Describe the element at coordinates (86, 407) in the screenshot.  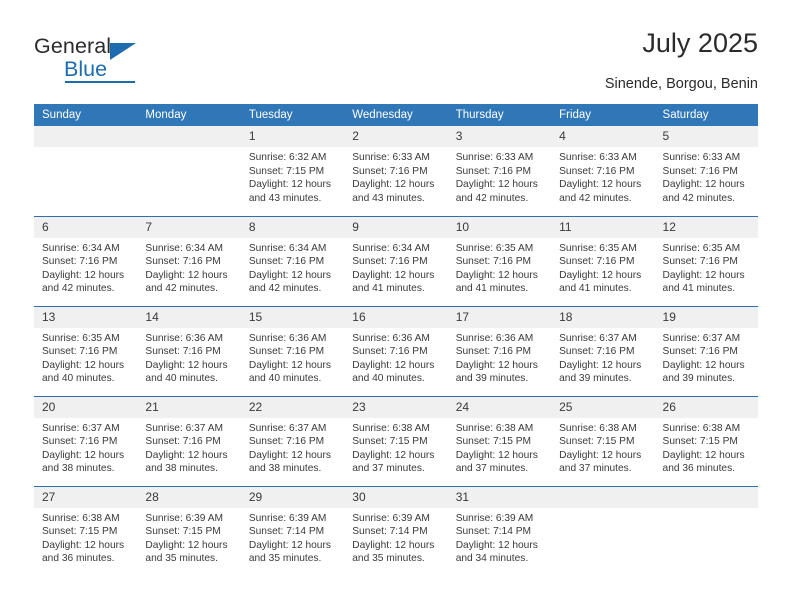
I see `day-number: 20` at that location.